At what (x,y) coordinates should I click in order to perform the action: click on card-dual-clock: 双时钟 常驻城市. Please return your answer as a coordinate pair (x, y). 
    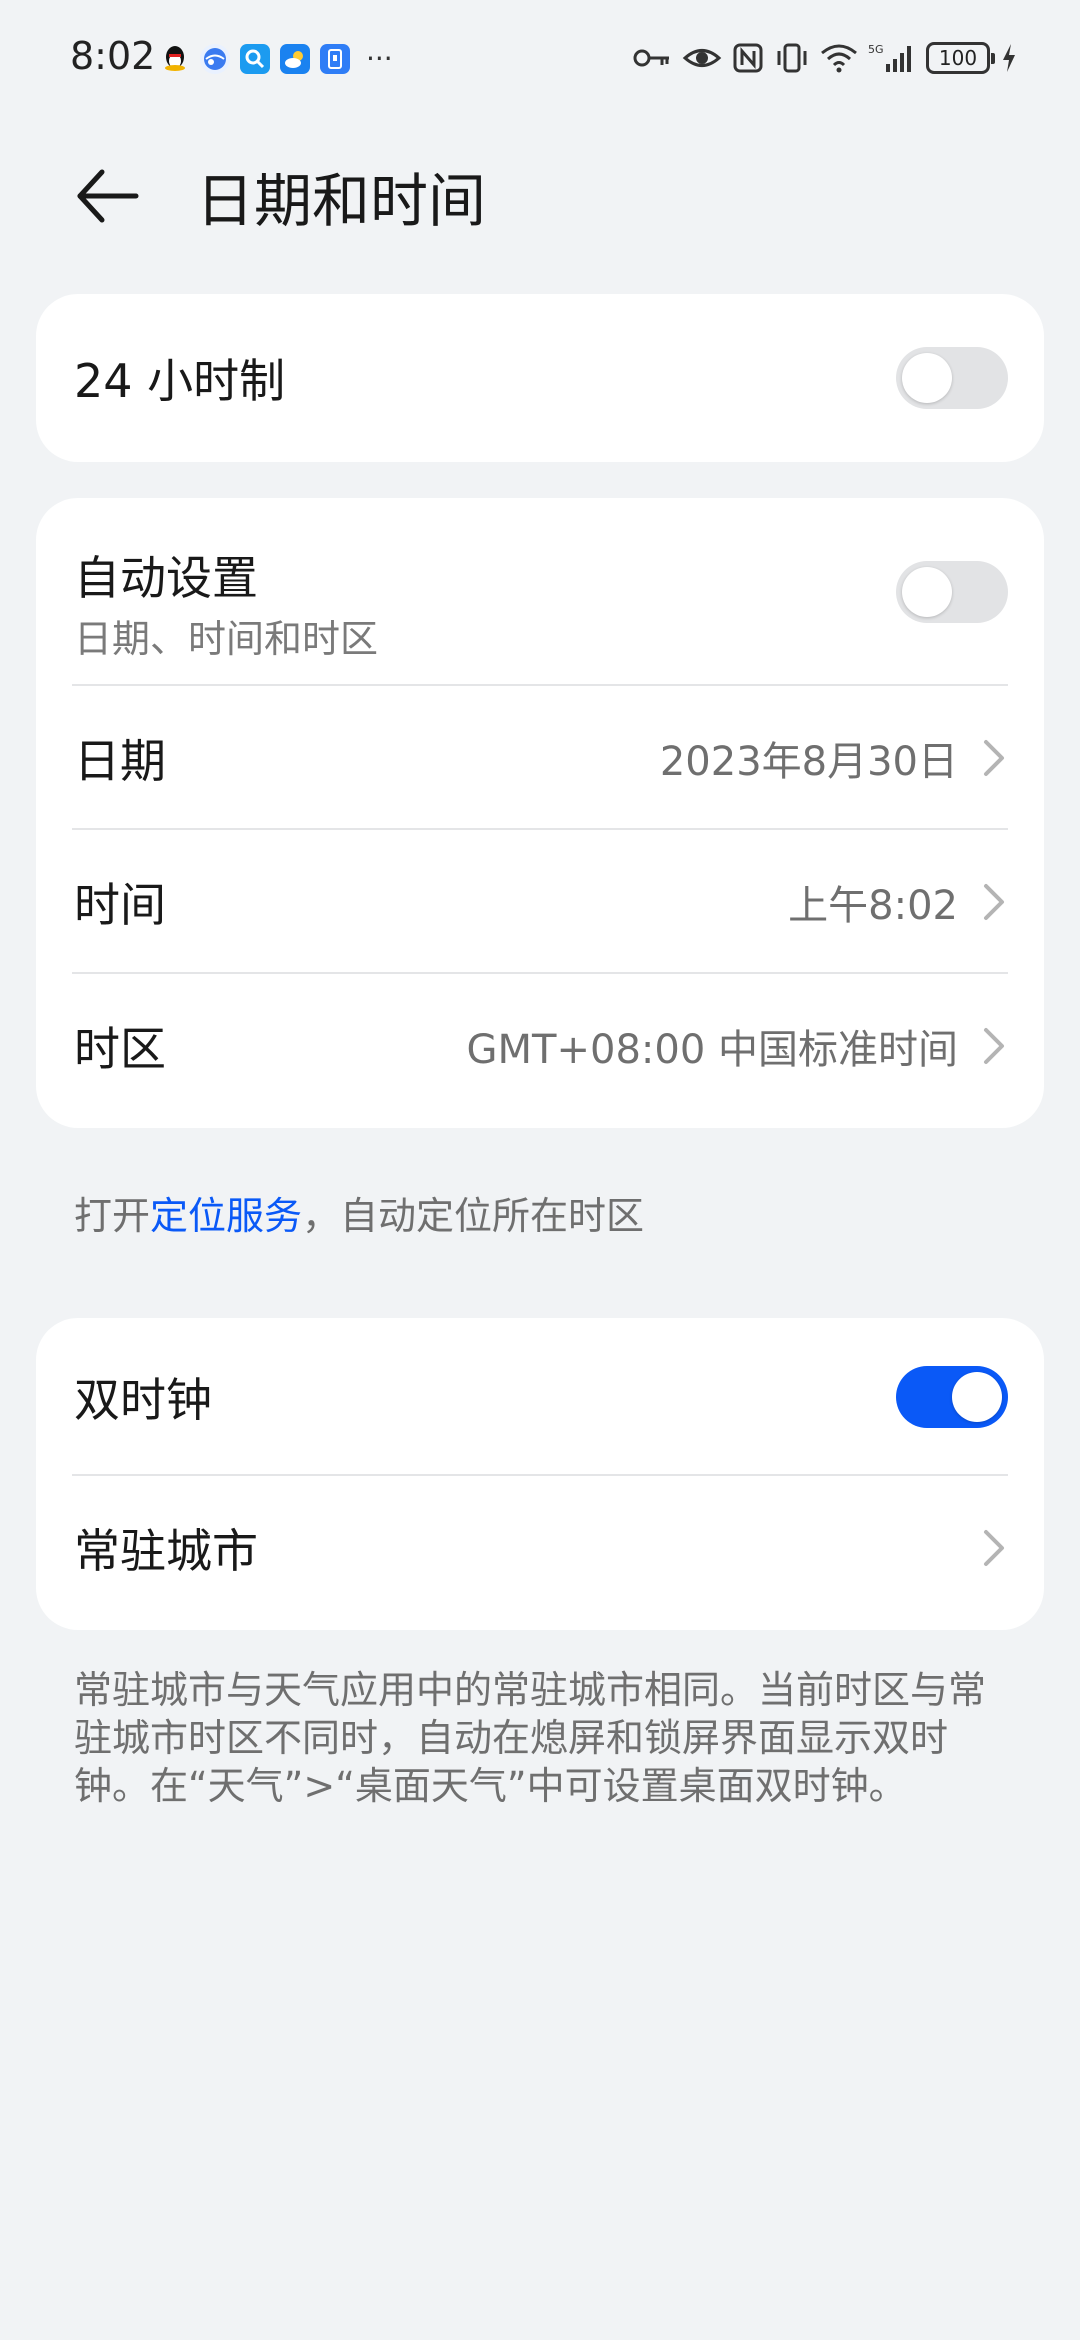
    Looking at the image, I should click on (540, 1474).